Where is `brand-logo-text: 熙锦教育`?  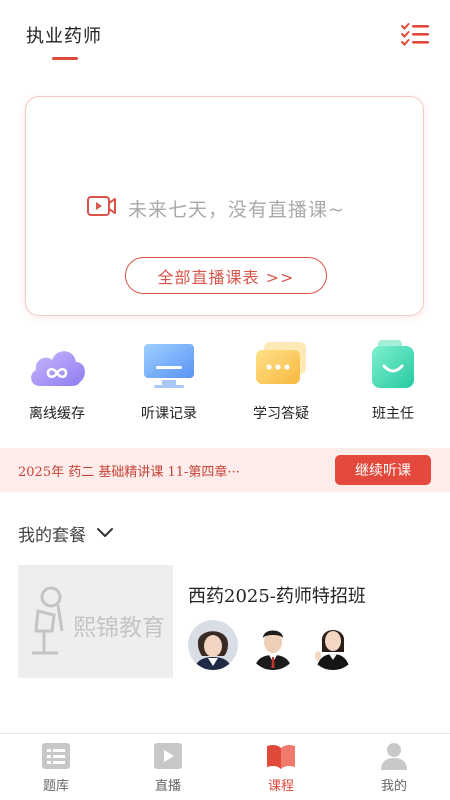 brand-logo-text: 熙锦教育 is located at coordinates (119, 628).